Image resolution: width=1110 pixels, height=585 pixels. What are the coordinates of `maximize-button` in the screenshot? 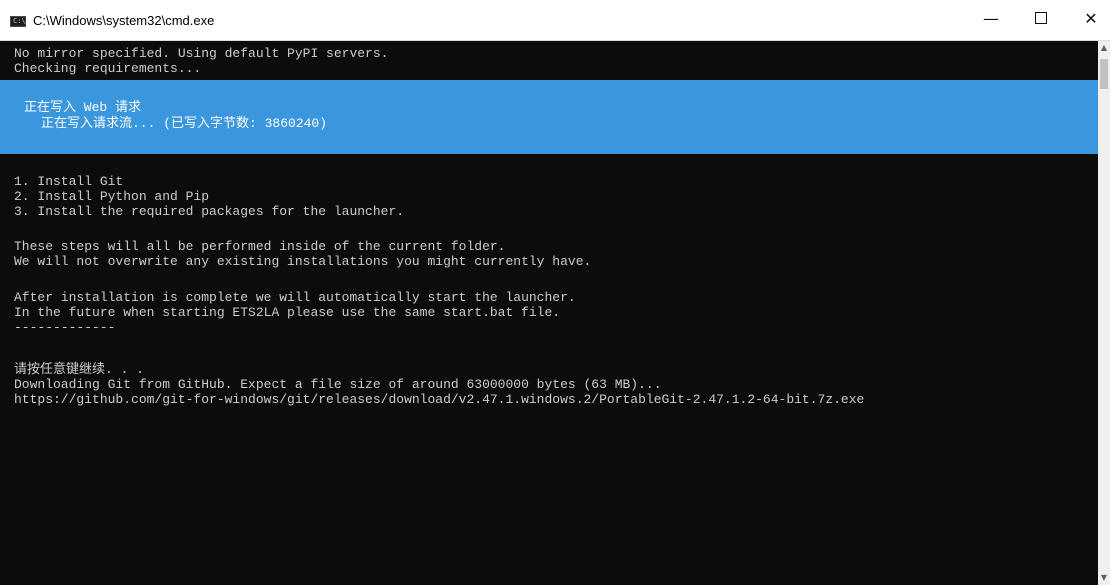 It's located at (1041, 20).